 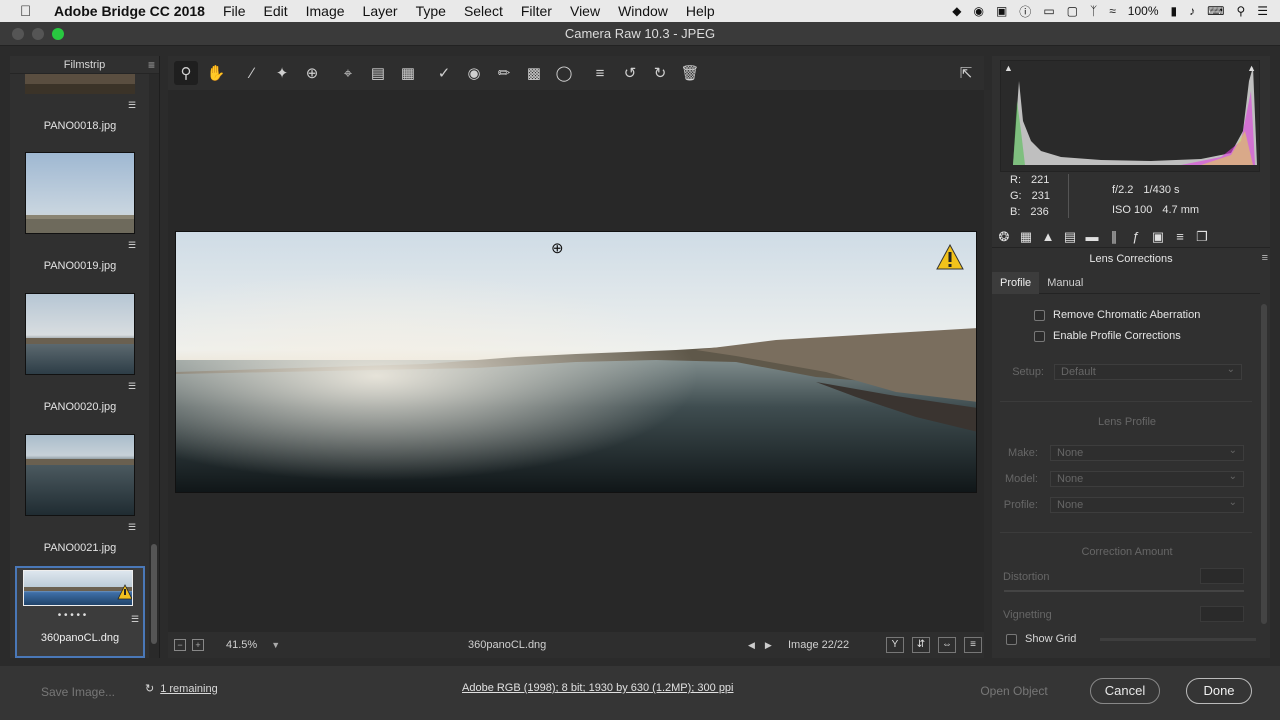 What do you see at coordinates (234, 11) in the screenshot?
I see `menu-file: File` at bounding box center [234, 11].